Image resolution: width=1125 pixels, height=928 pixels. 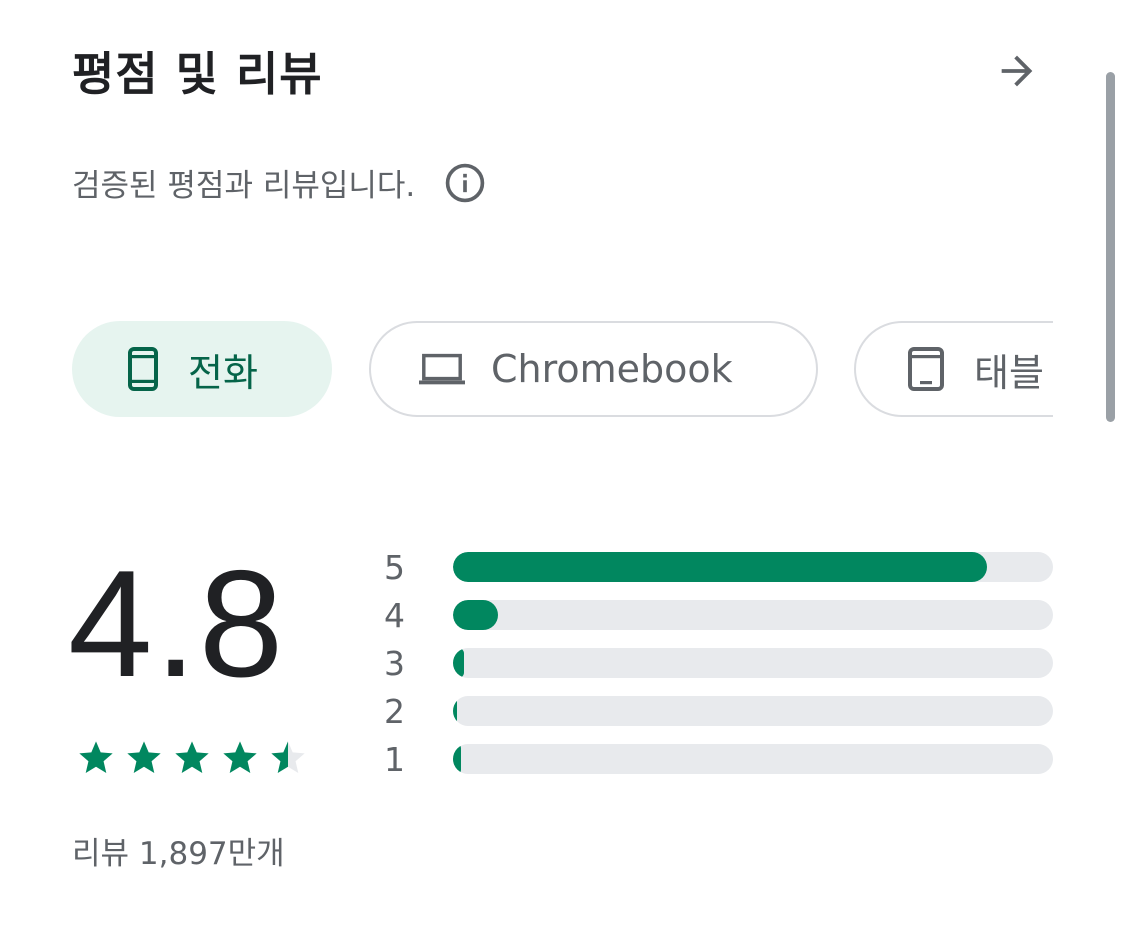 I want to click on chip-phone: 전화, so click(x=202, y=369).